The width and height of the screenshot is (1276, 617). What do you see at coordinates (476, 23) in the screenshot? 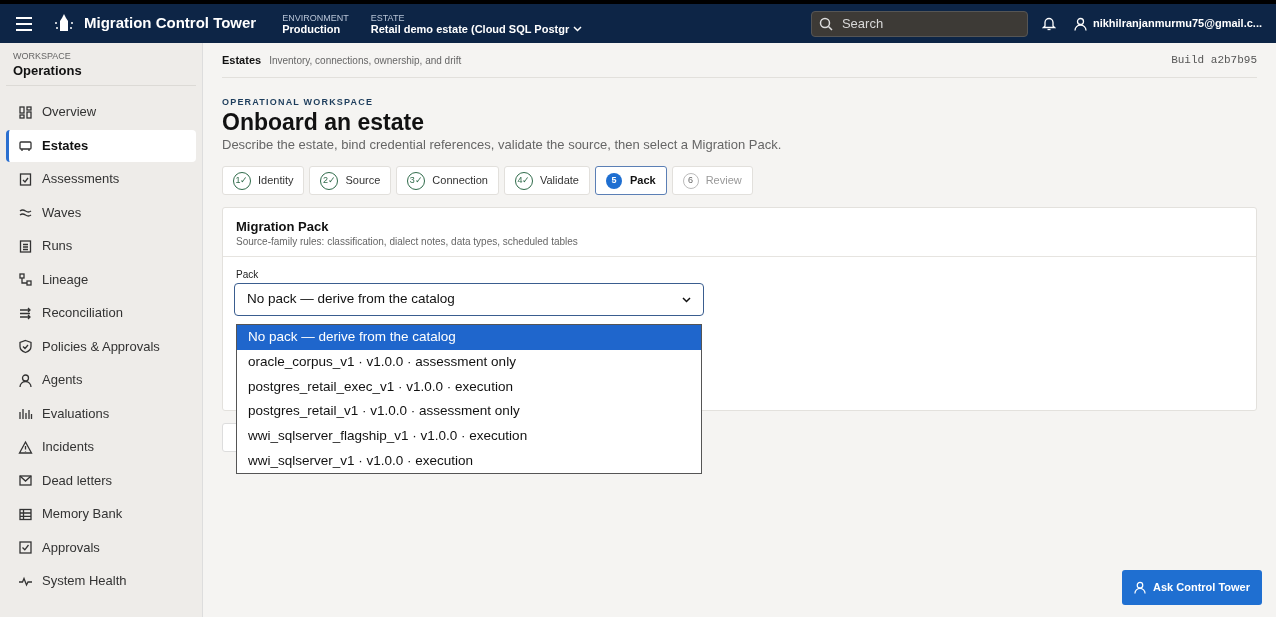
I see `estate-selector: ESTATE Retail demo estate (Cloud SQL Postgr` at bounding box center [476, 23].